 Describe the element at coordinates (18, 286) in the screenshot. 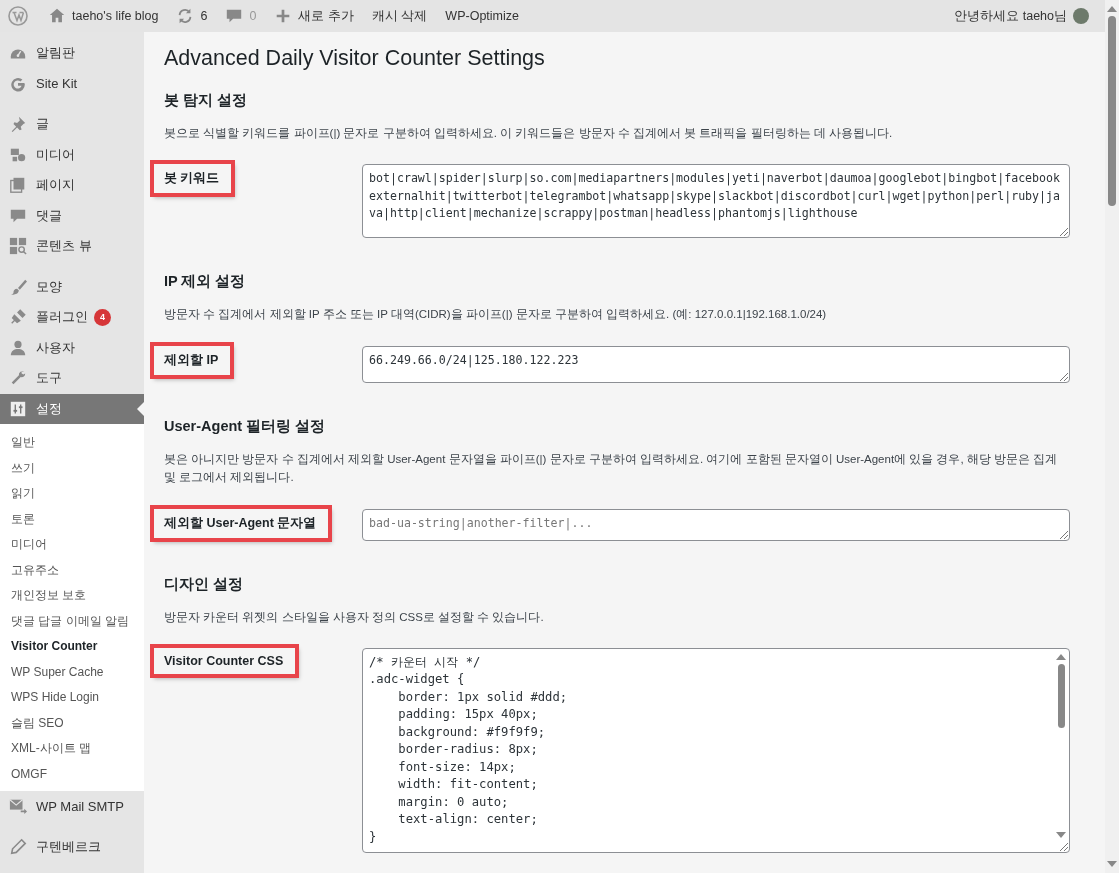

I see `paintbrush-icon` at that location.